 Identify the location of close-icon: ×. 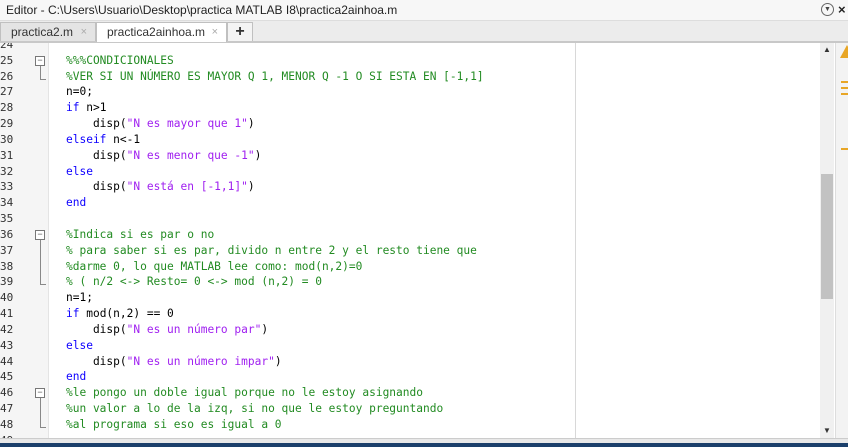
(842, 10).